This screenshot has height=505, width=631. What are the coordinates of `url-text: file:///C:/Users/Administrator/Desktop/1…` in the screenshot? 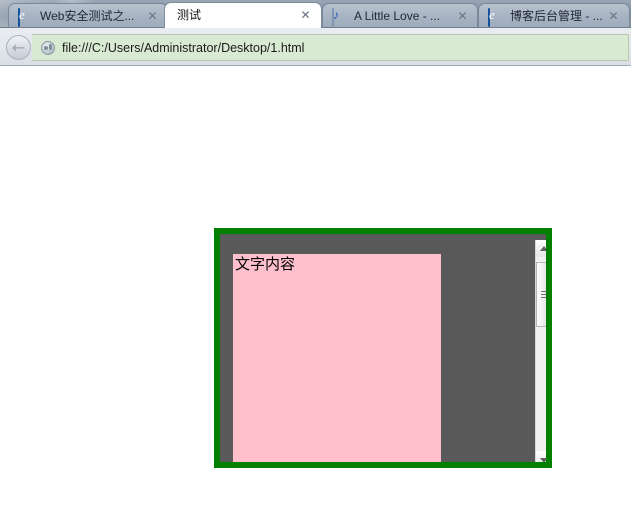 It's located at (183, 48).